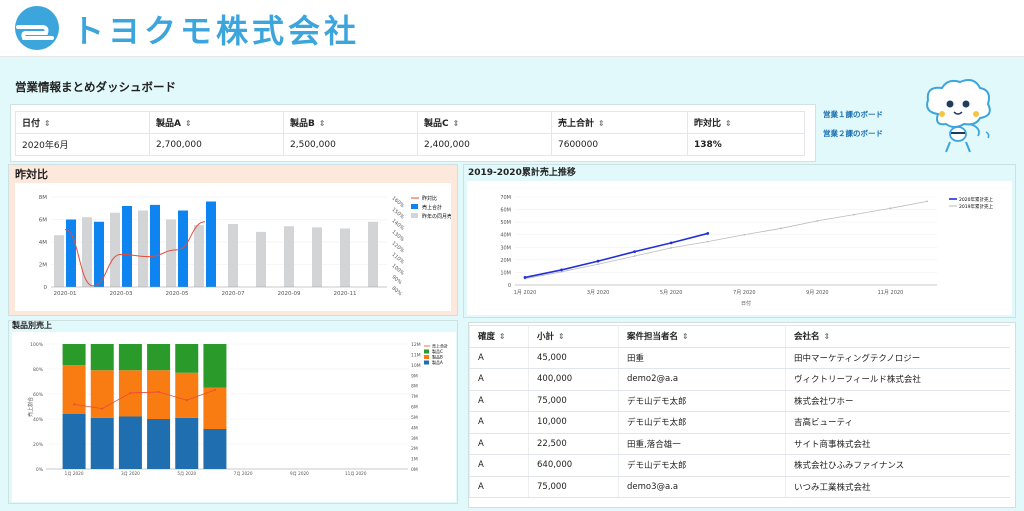  What do you see at coordinates (484, 122) in the screenshot?
I see `kpi-column-header: 製品C ⇕` at bounding box center [484, 122].